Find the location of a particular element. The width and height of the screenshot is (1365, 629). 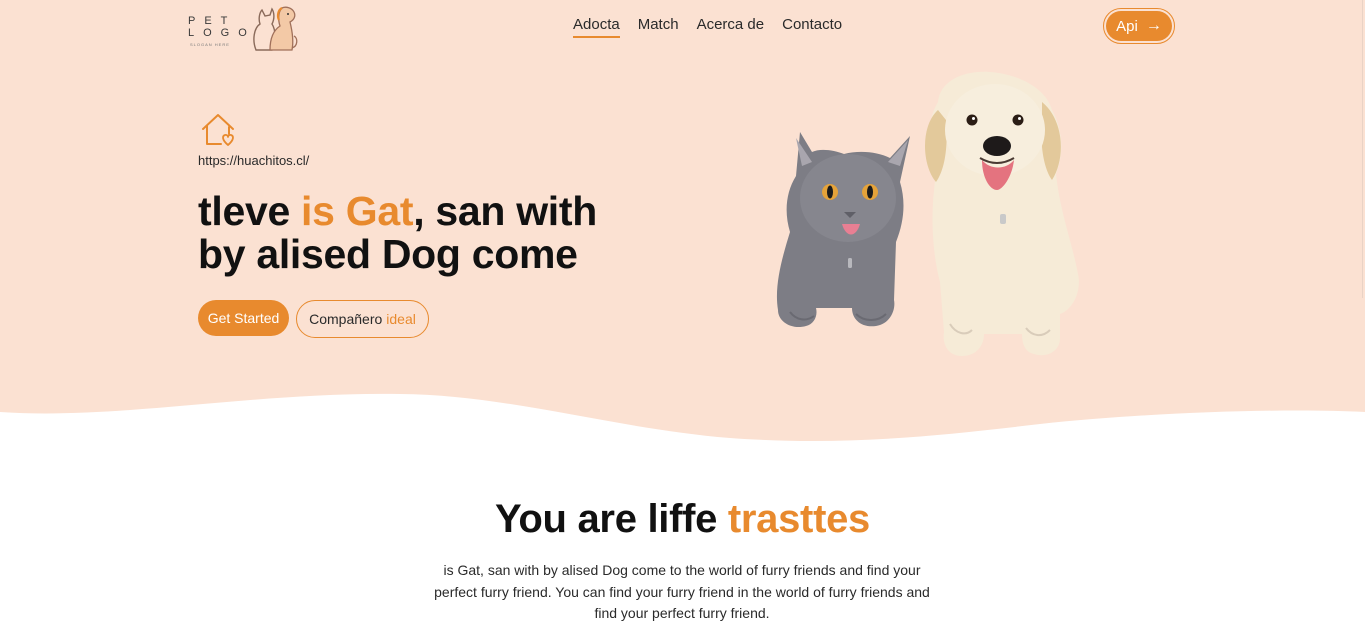

hero-title-part-2: , san with is located at coordinates (505, 211).